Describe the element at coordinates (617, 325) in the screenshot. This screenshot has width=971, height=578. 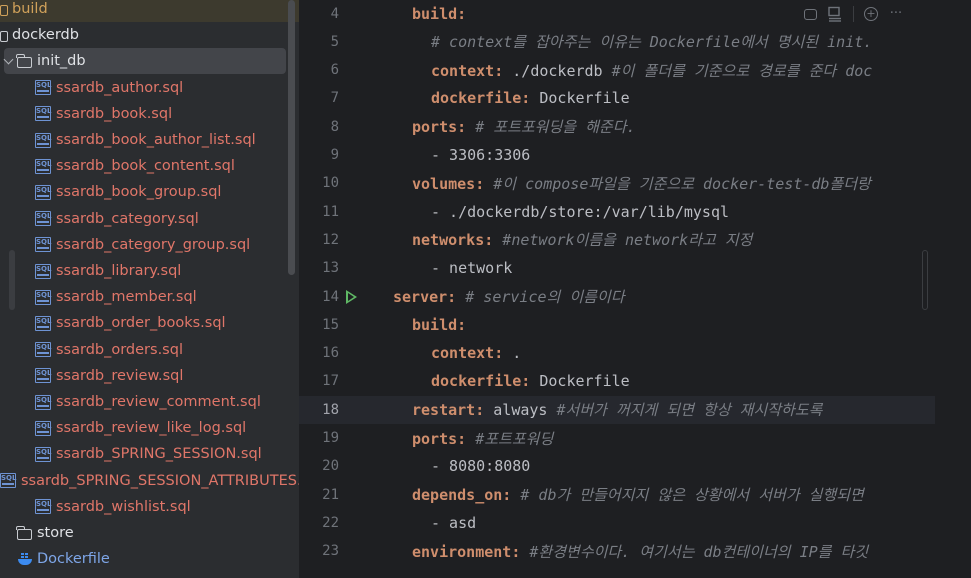
I see `code-line: 15 build:` at that location.